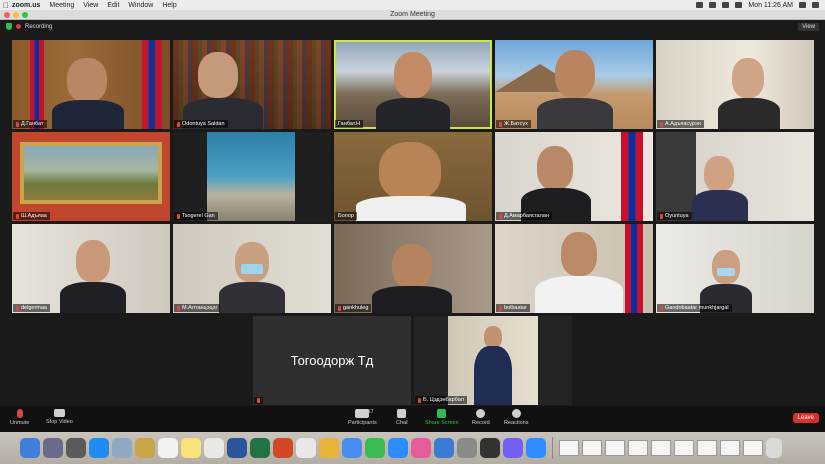 The height and width of the screenshot is (464, 825). What do you see at coordinates (700, 5) in the screenshot?
I see `zoom-status-icon` at bounding box center [700, 5].